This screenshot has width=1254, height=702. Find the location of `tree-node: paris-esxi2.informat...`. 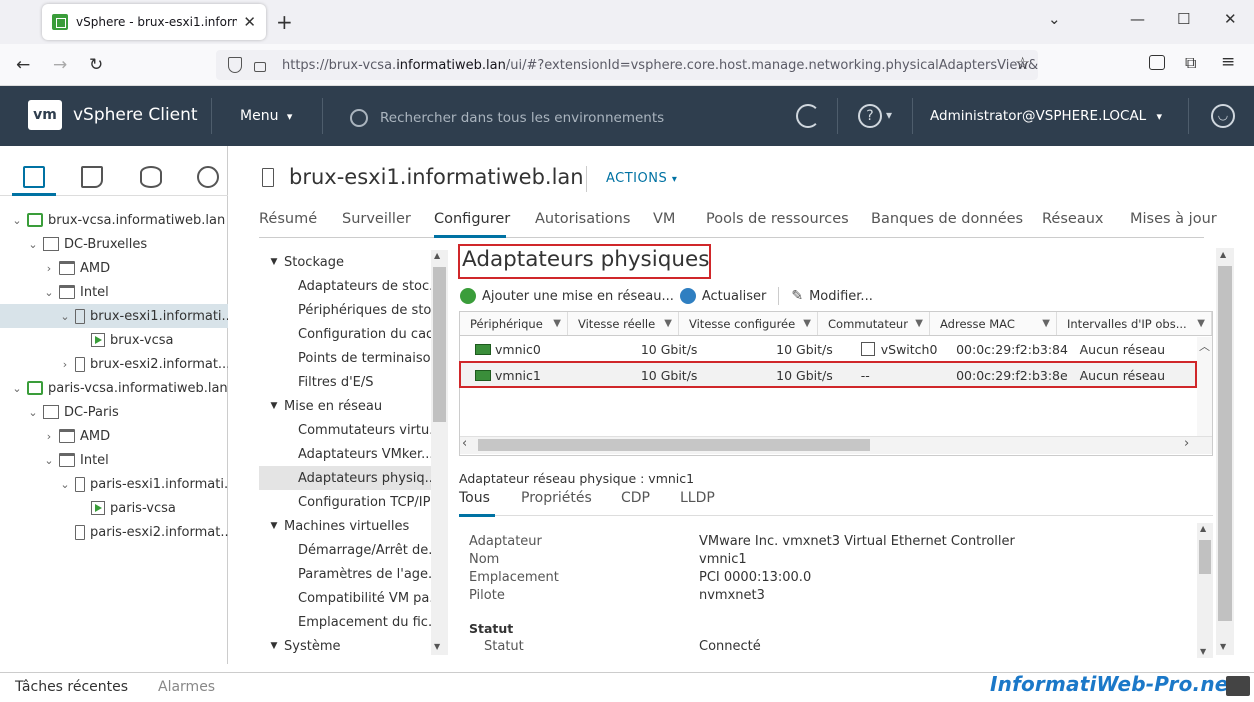

tree-node: paris-esxi2.informat... is located at coordinates (114, 532).